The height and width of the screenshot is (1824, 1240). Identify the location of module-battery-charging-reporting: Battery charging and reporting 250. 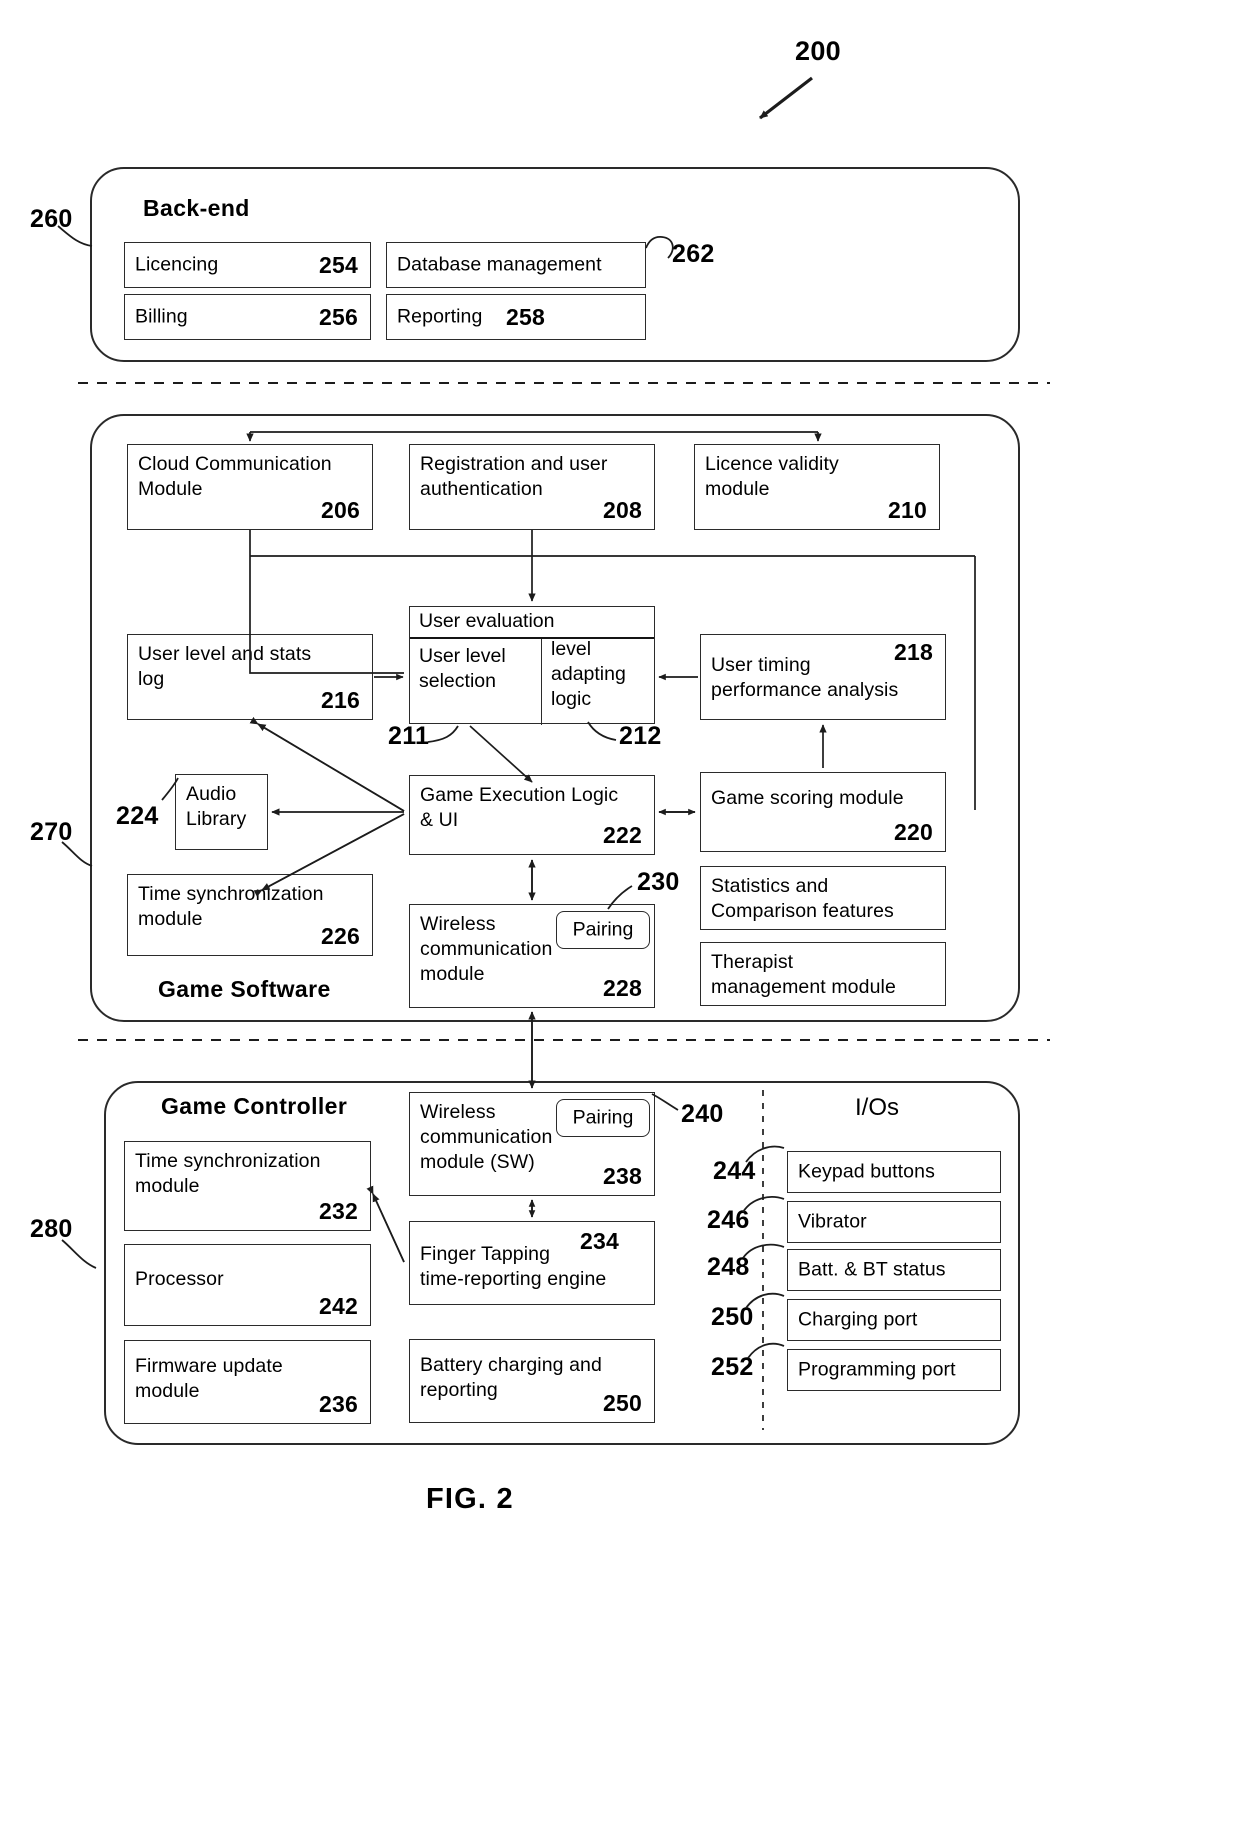
(532, 1381).